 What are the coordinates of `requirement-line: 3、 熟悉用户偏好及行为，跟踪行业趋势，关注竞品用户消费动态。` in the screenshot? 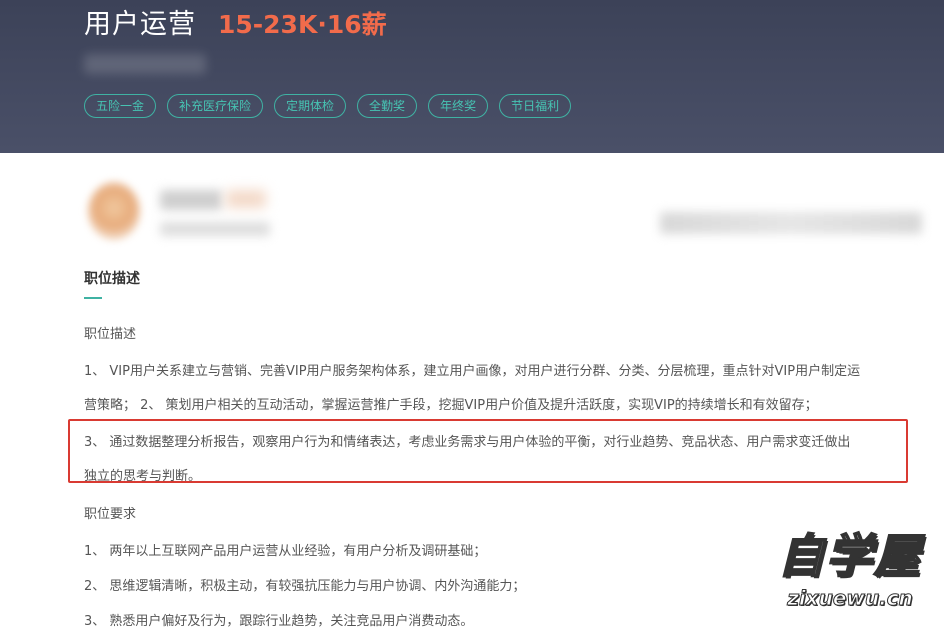 It's located at (279, 621).